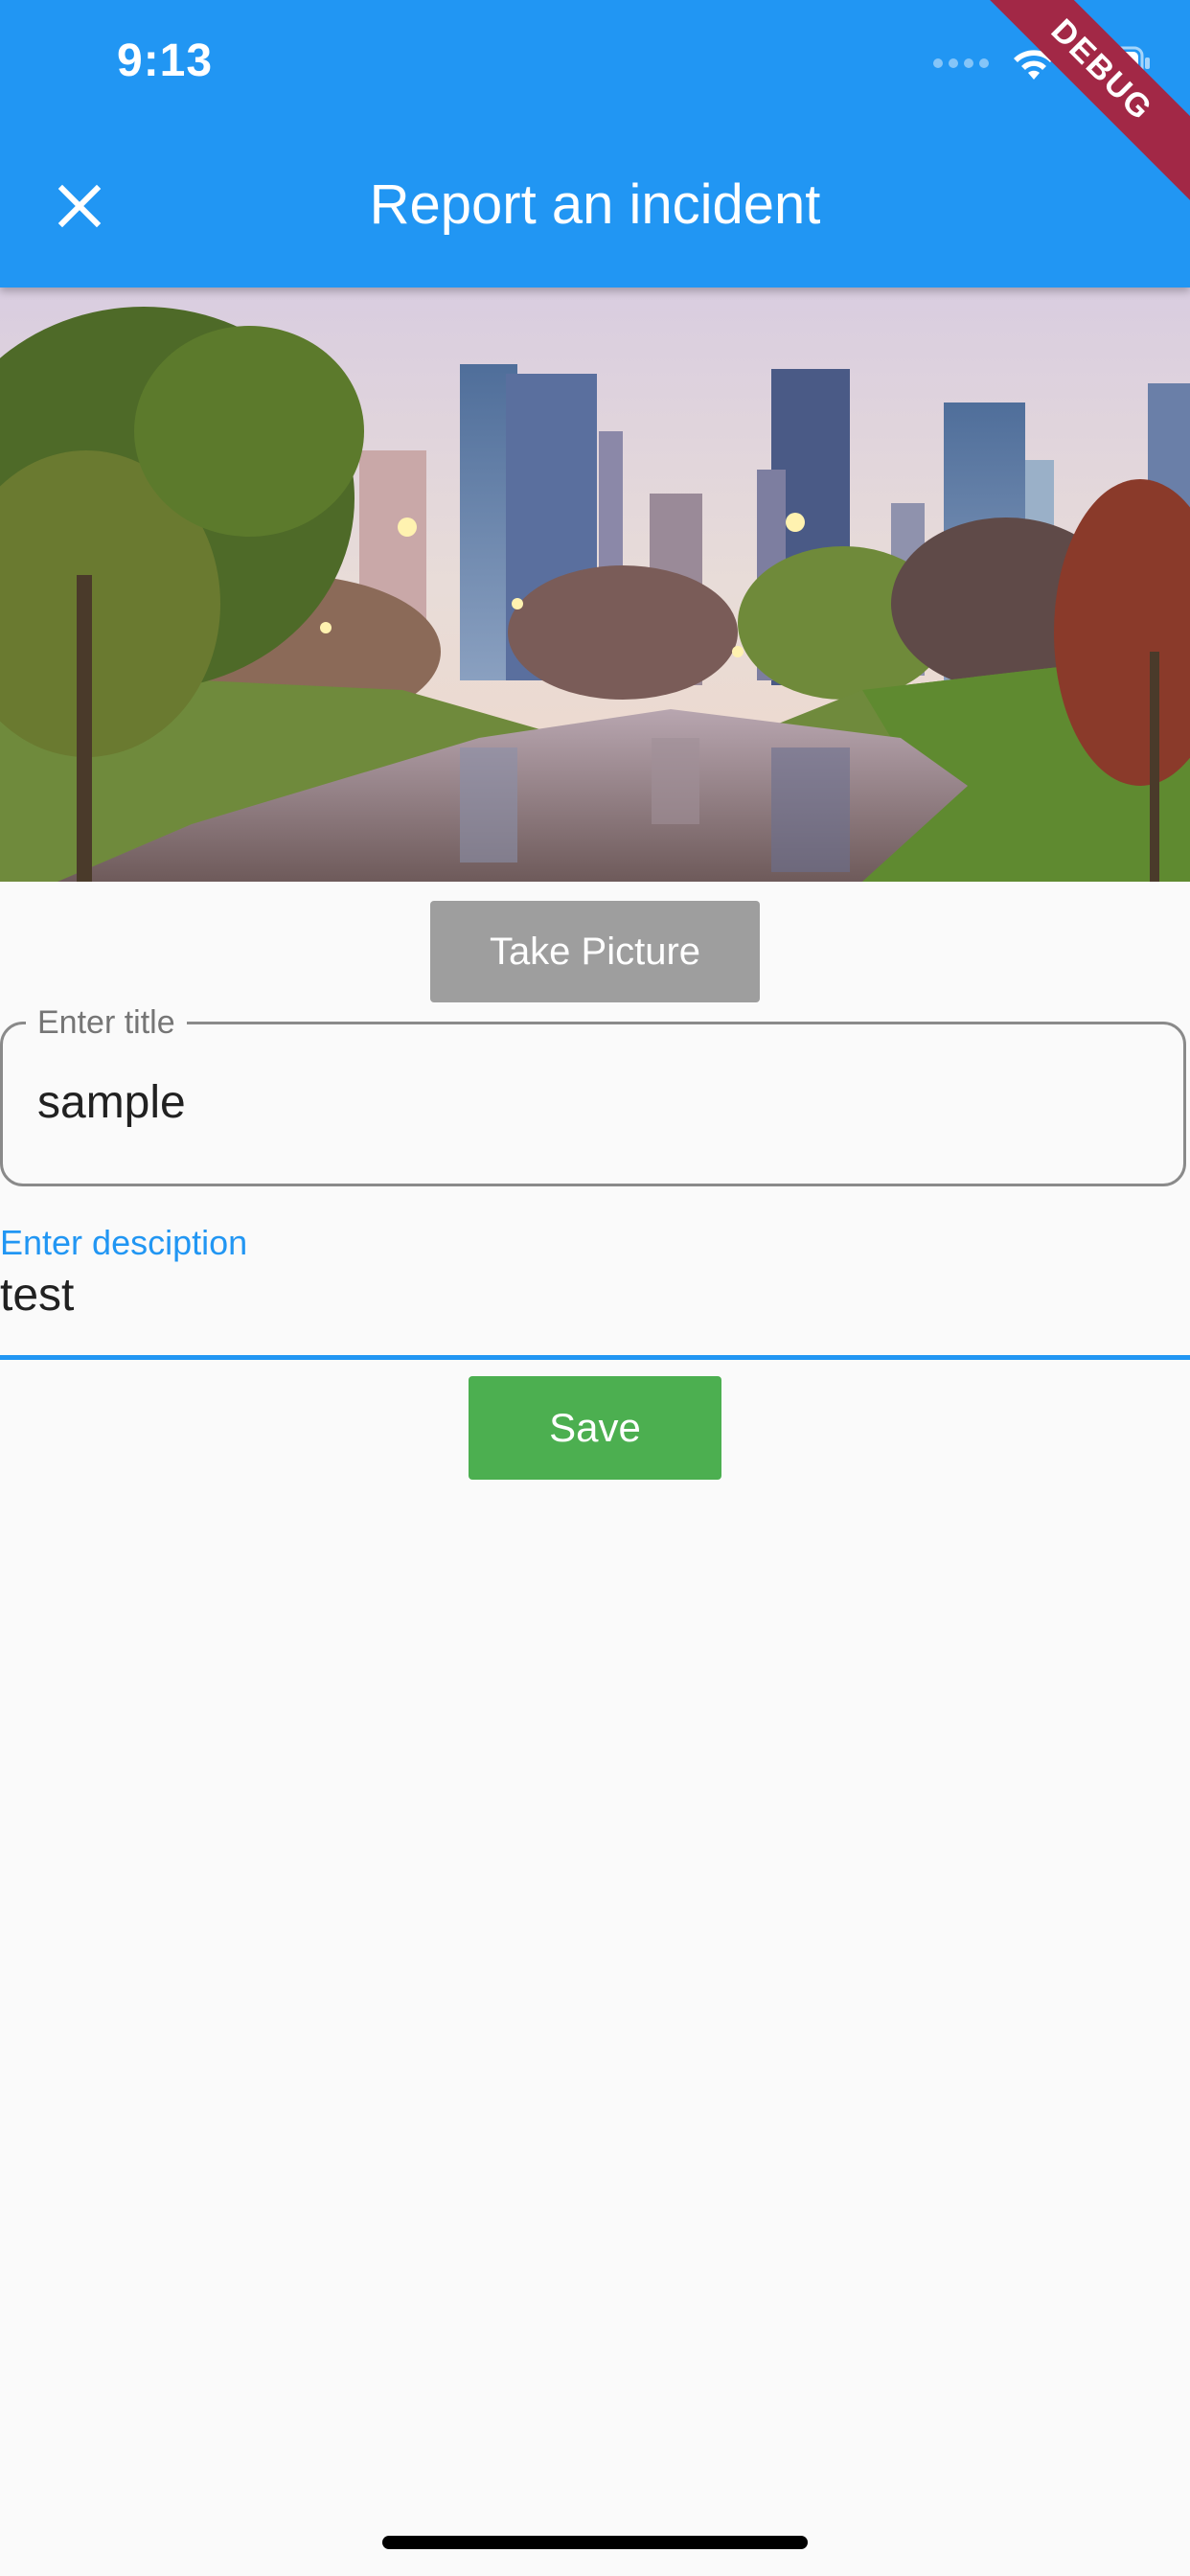  I want to click on description-field: Enter desciption test, so click(595, 1290).